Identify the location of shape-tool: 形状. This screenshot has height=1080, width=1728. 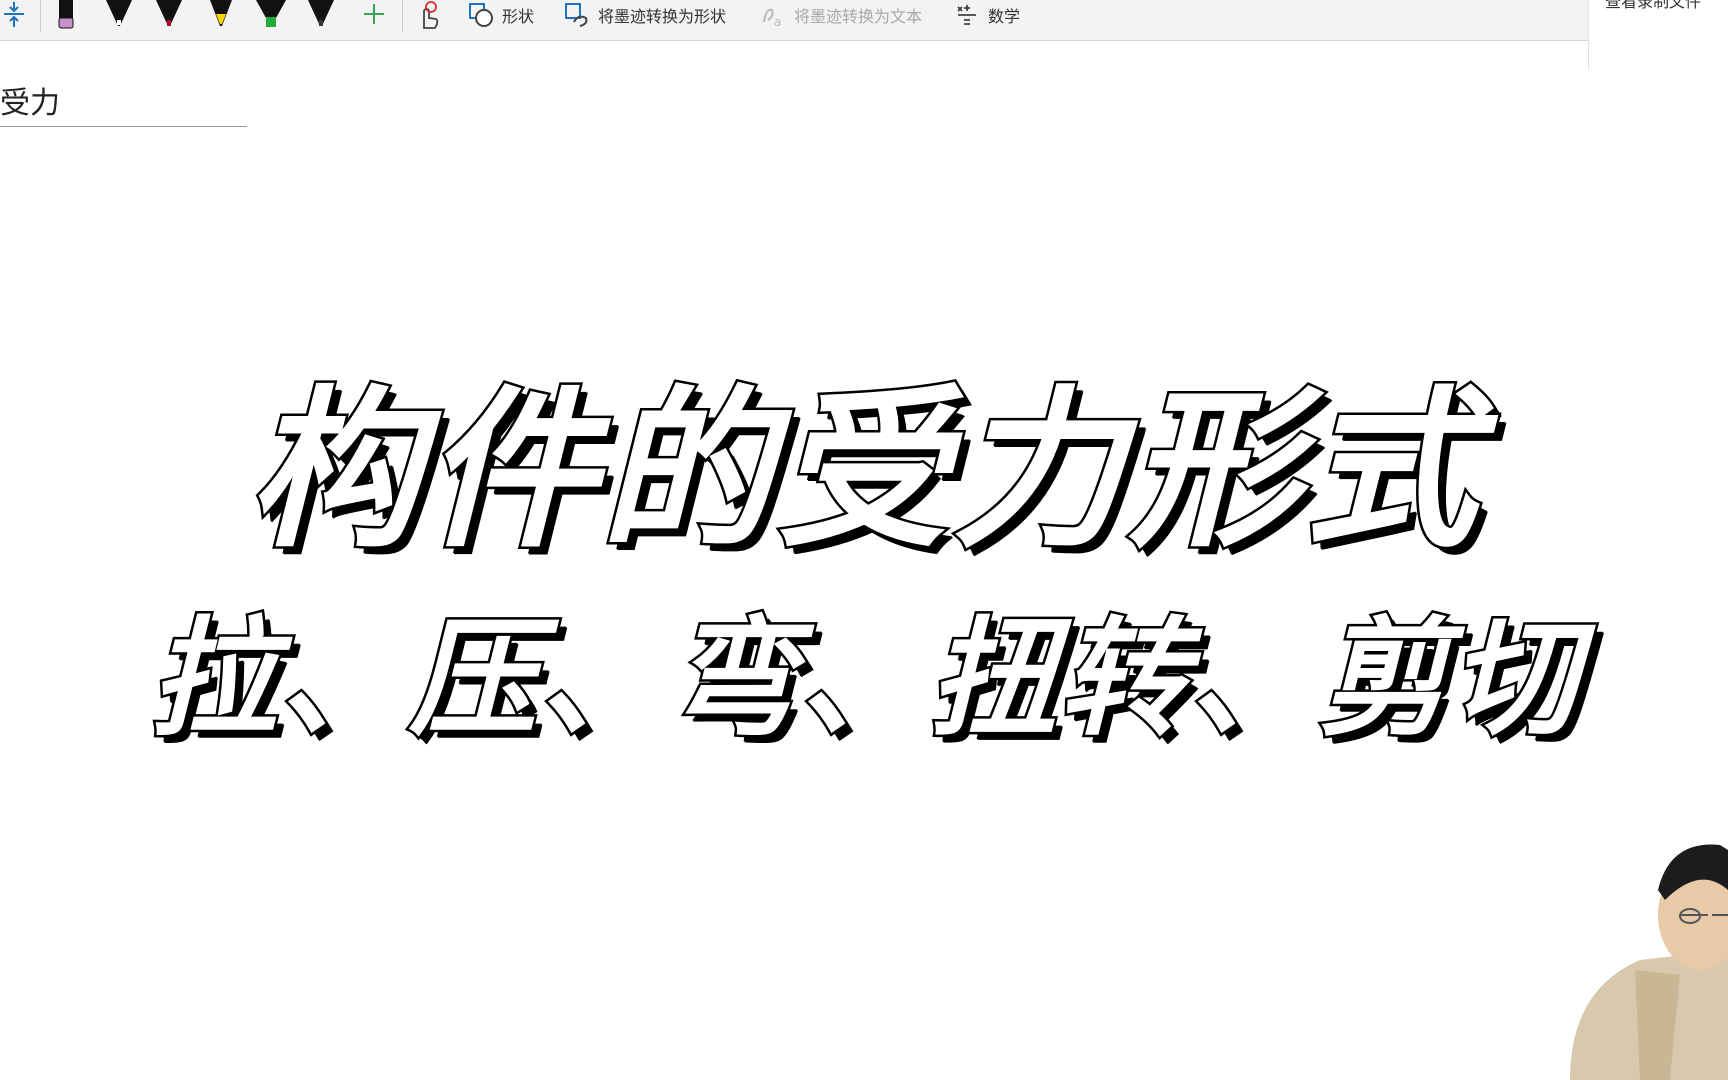
(501, 15).